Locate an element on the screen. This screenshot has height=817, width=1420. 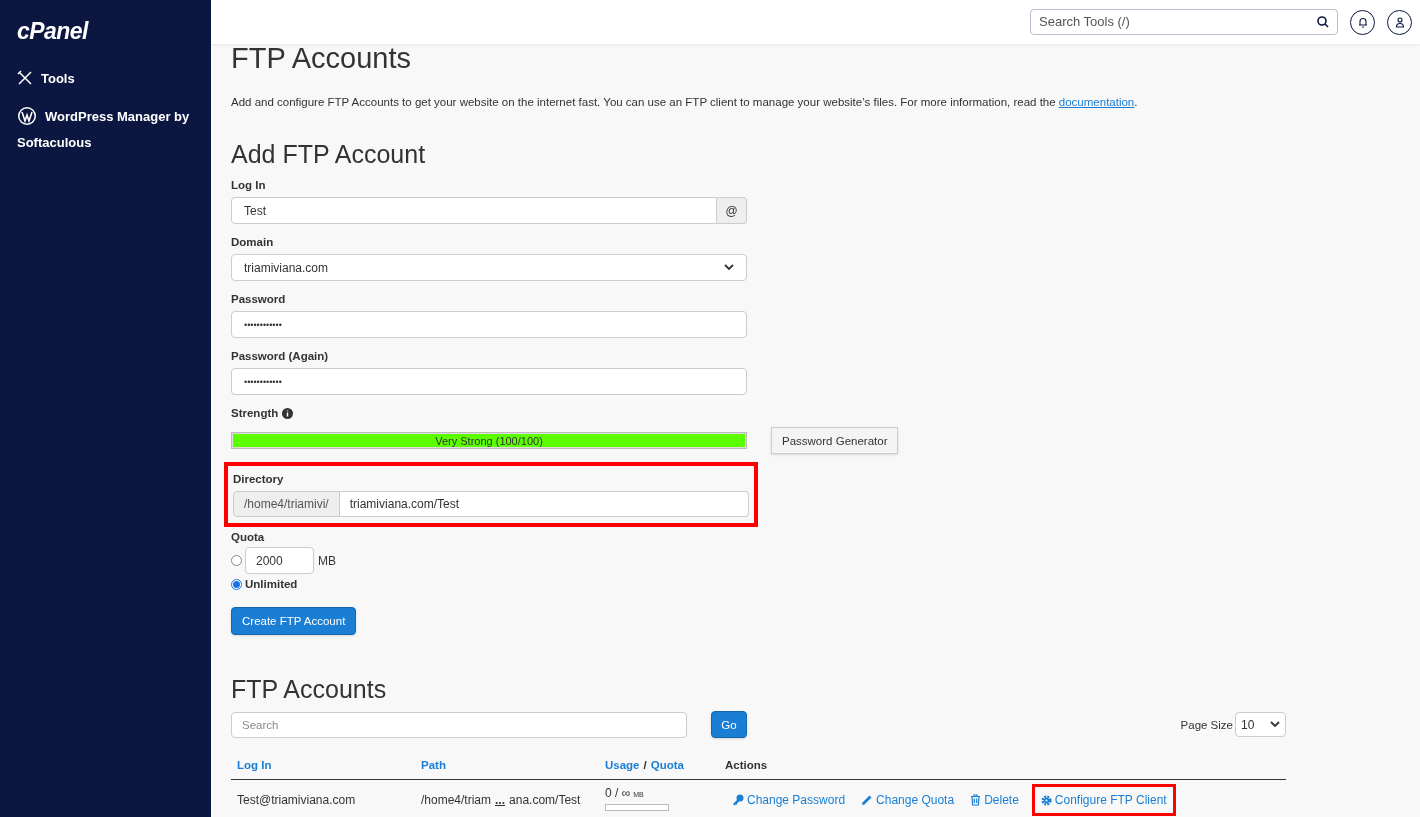
search-field: Search is located at coordinates (459, 724).